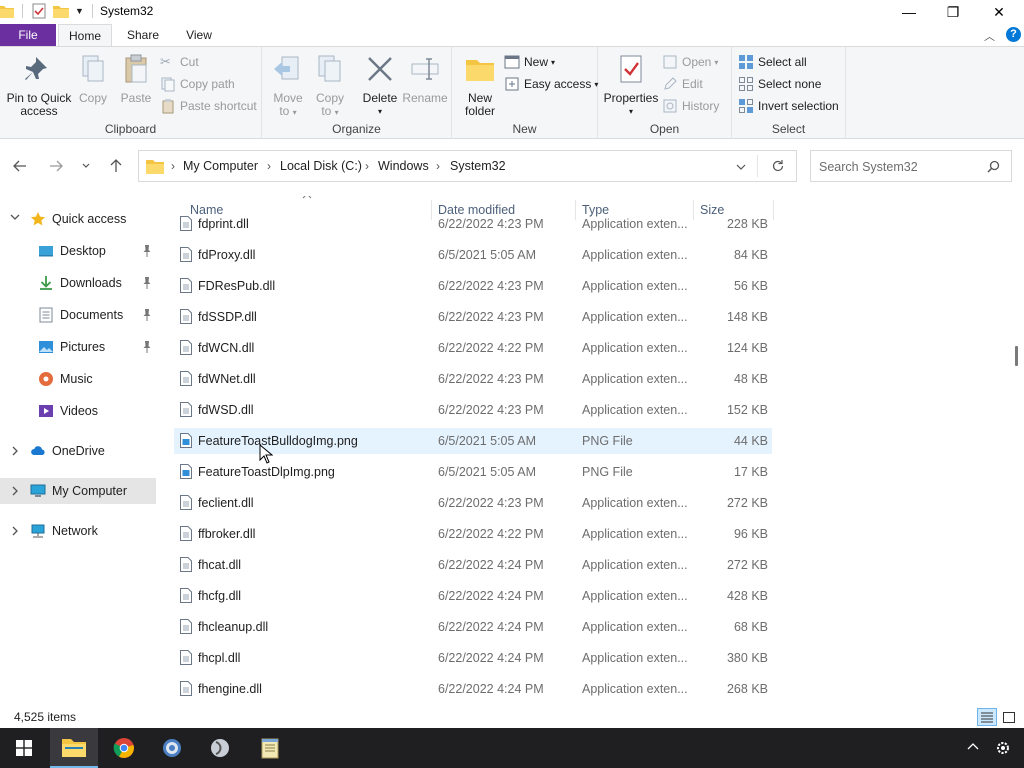  Describe the element at coordinates (1018, 451) in the screenshot. I see `vertical-scrollbar` at that location.